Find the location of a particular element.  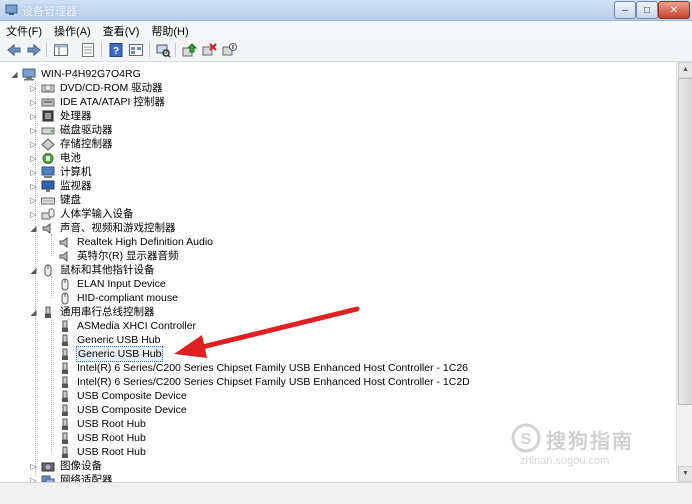

battery-icon is located at coordinates (48, 158).